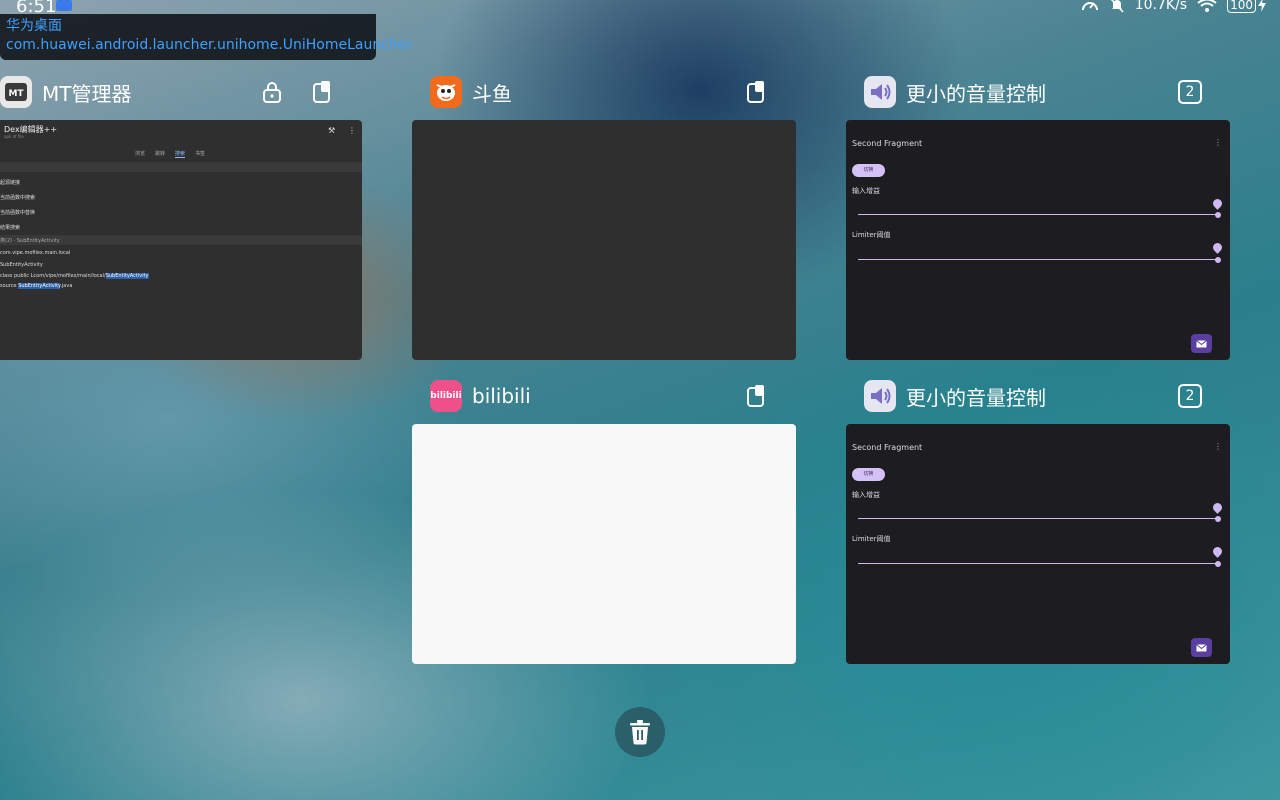 This screenshot has height=800, width=1280. What do you see at coordinates (181, 167) in the screenshot?
I see `preview-search-bar` at bounding box center [181, 167].